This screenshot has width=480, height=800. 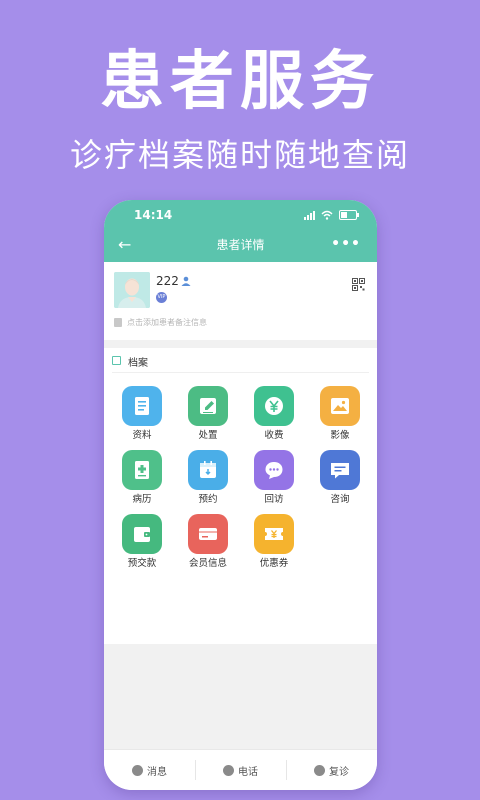 I want to click on bottom-action-bar: 消息 电话 复诊, so click(x=240, y=769).